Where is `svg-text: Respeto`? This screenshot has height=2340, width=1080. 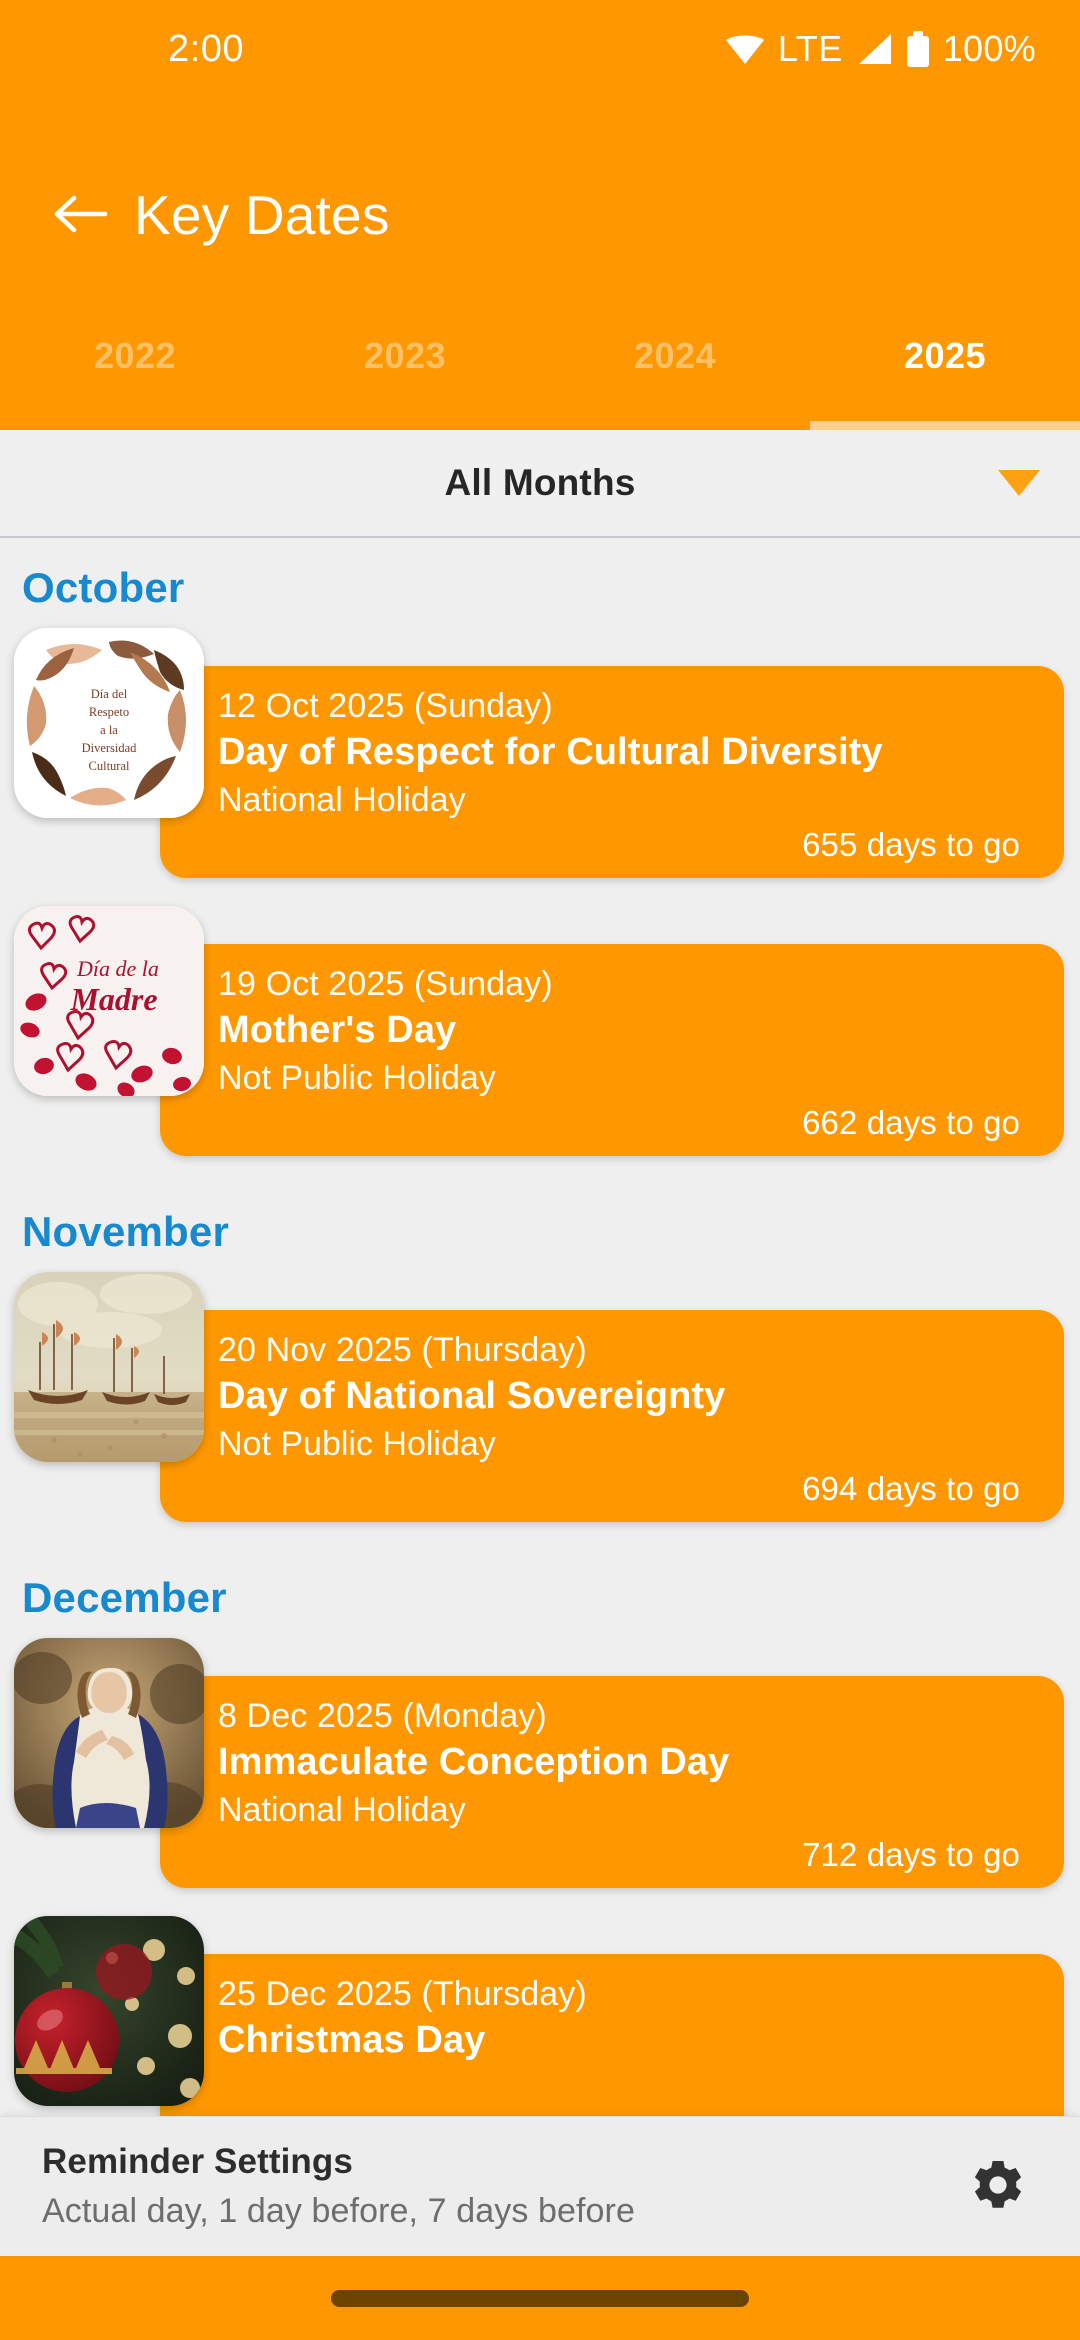
svg-text: Respeto is located at coordinates (109, 712).